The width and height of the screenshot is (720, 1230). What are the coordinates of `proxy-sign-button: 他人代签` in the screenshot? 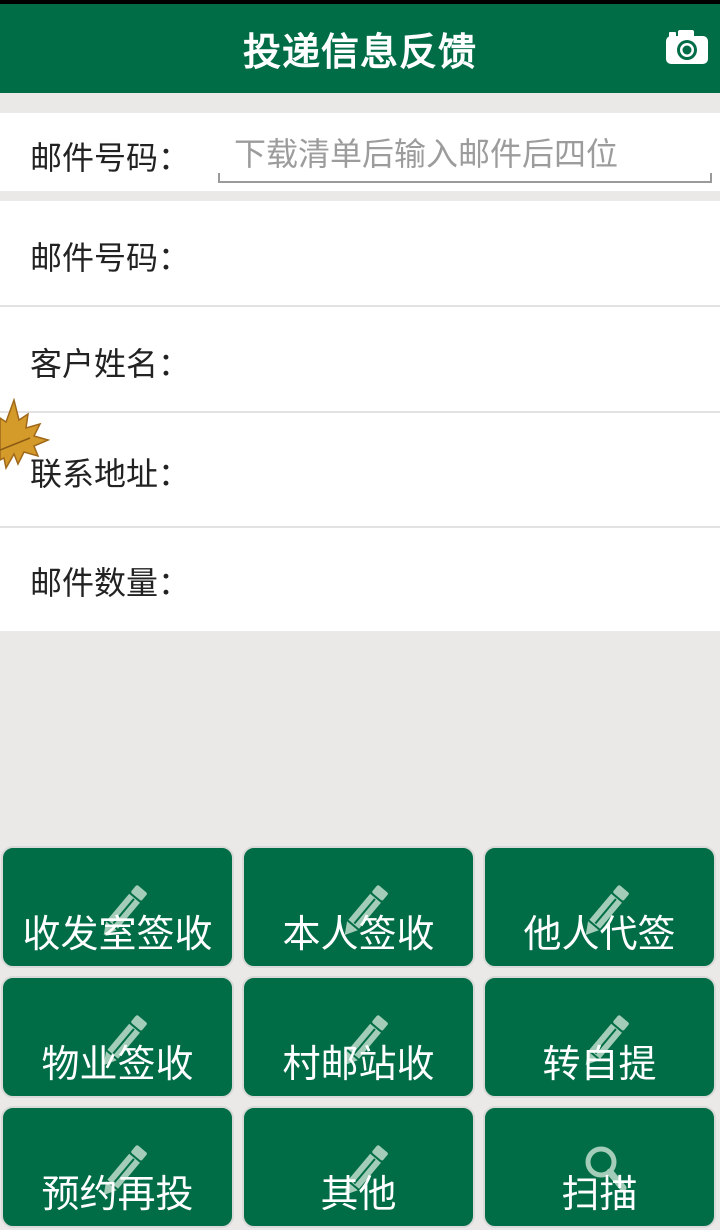 It's located at (599, 907).